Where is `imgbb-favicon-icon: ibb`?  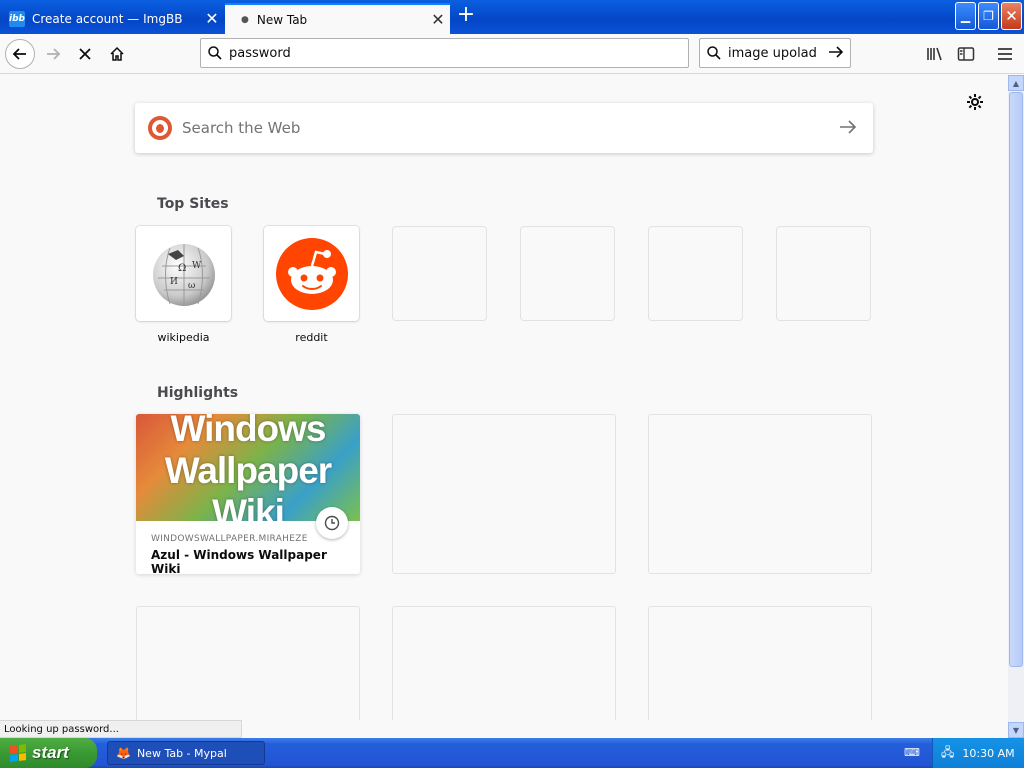 imgbb-favicon-icon: ibb is located at coordinates (17, 18).